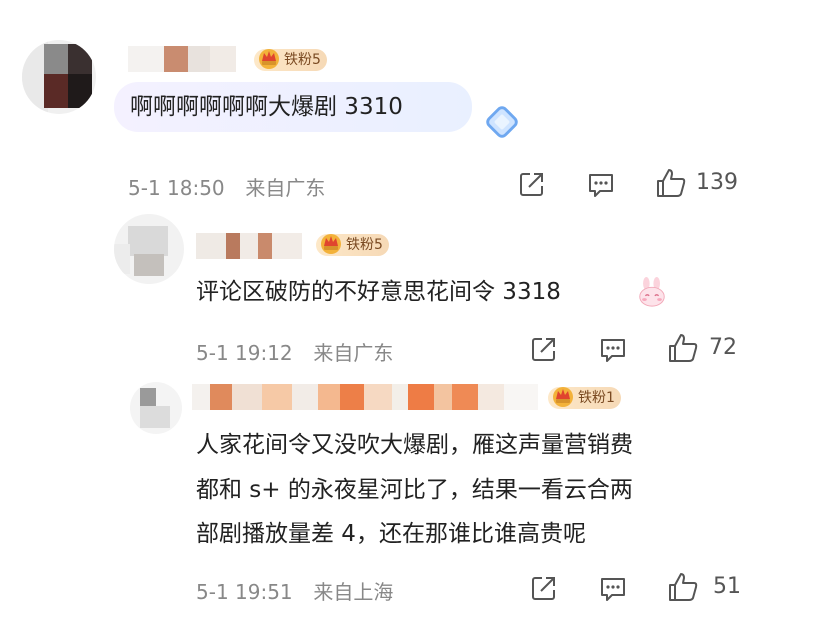 This screenshot has width=818, height=634. What do you see at coordinates (652, 291) in the screenshot?
I see `emoji-bunny-icon` at bounding box center [652, 291].